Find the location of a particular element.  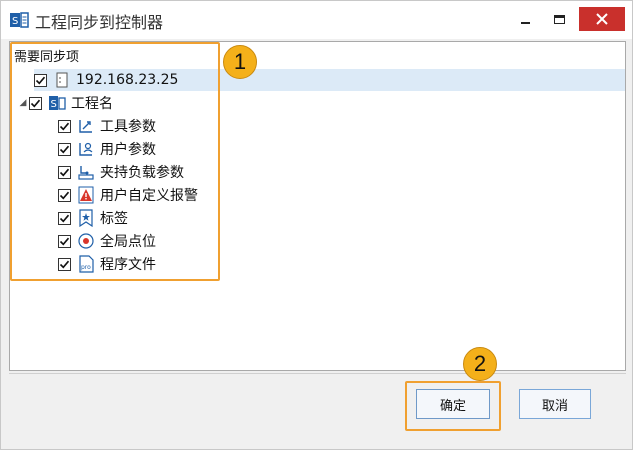

cancel-button: 取消 is located at coordinates (555, 404).